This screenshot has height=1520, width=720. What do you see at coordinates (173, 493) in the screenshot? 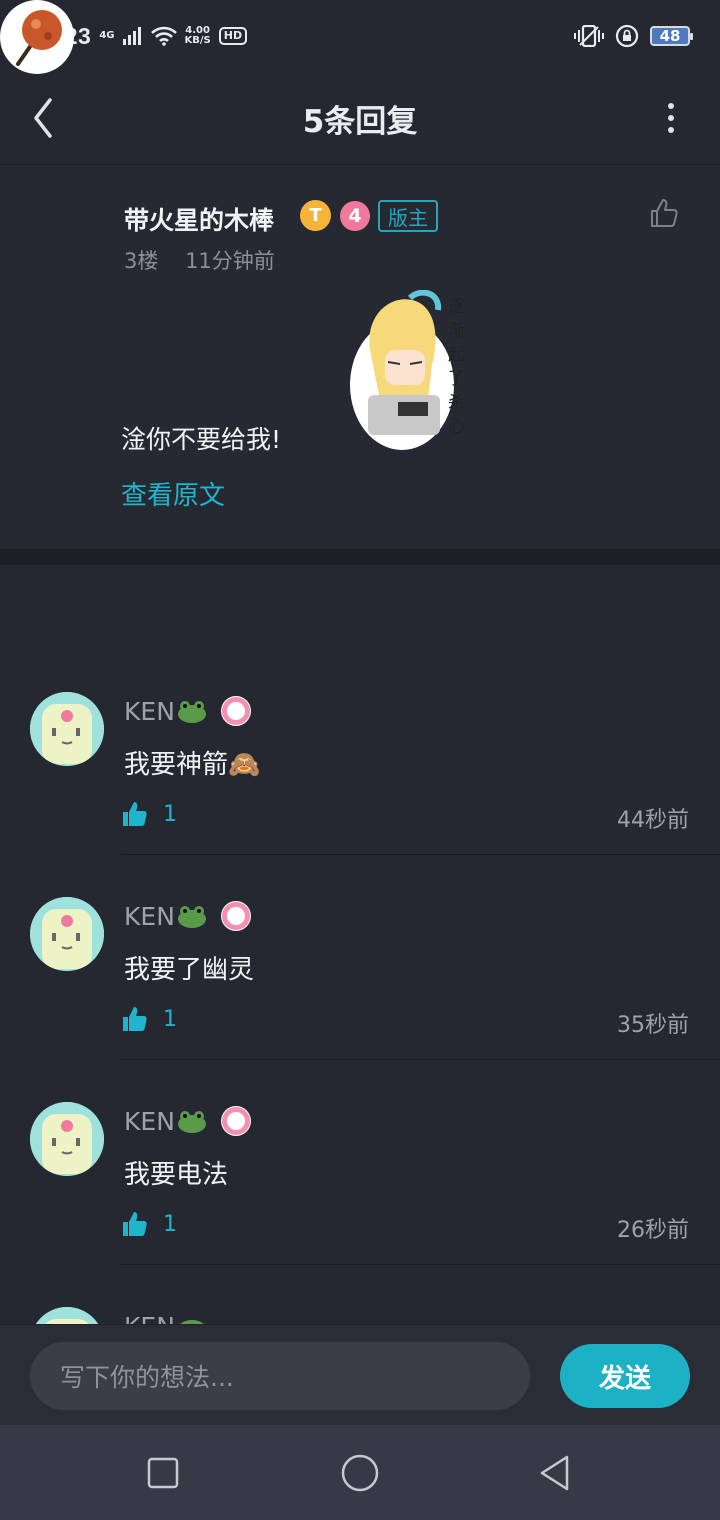
I see `view-original-link: 查看原文` at bounding box center [173, 493].